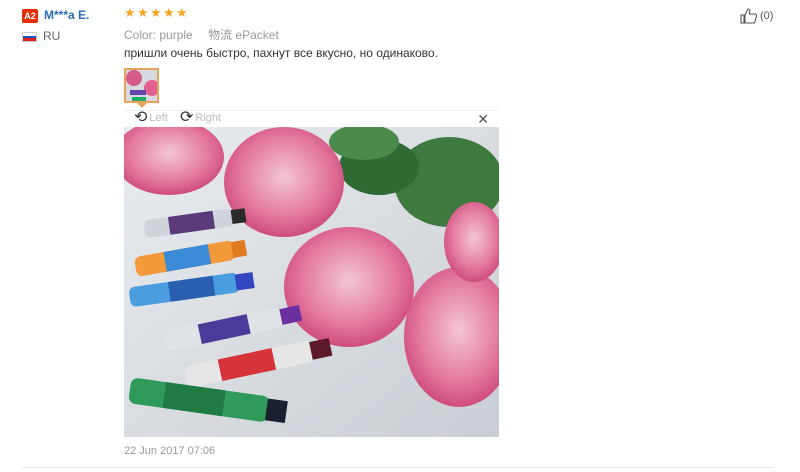 The image size is (800, 472). I want to click on country-flag-icon, so click(29, 37).